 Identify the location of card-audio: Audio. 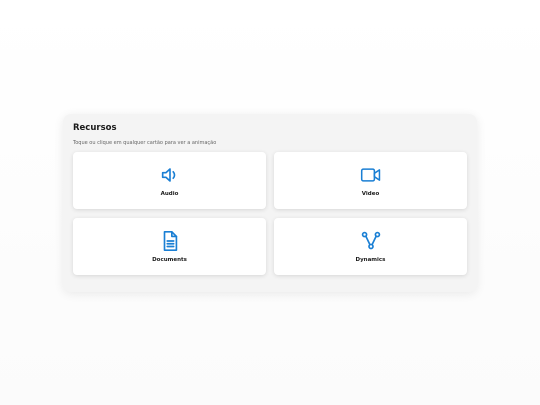
(169, 180).